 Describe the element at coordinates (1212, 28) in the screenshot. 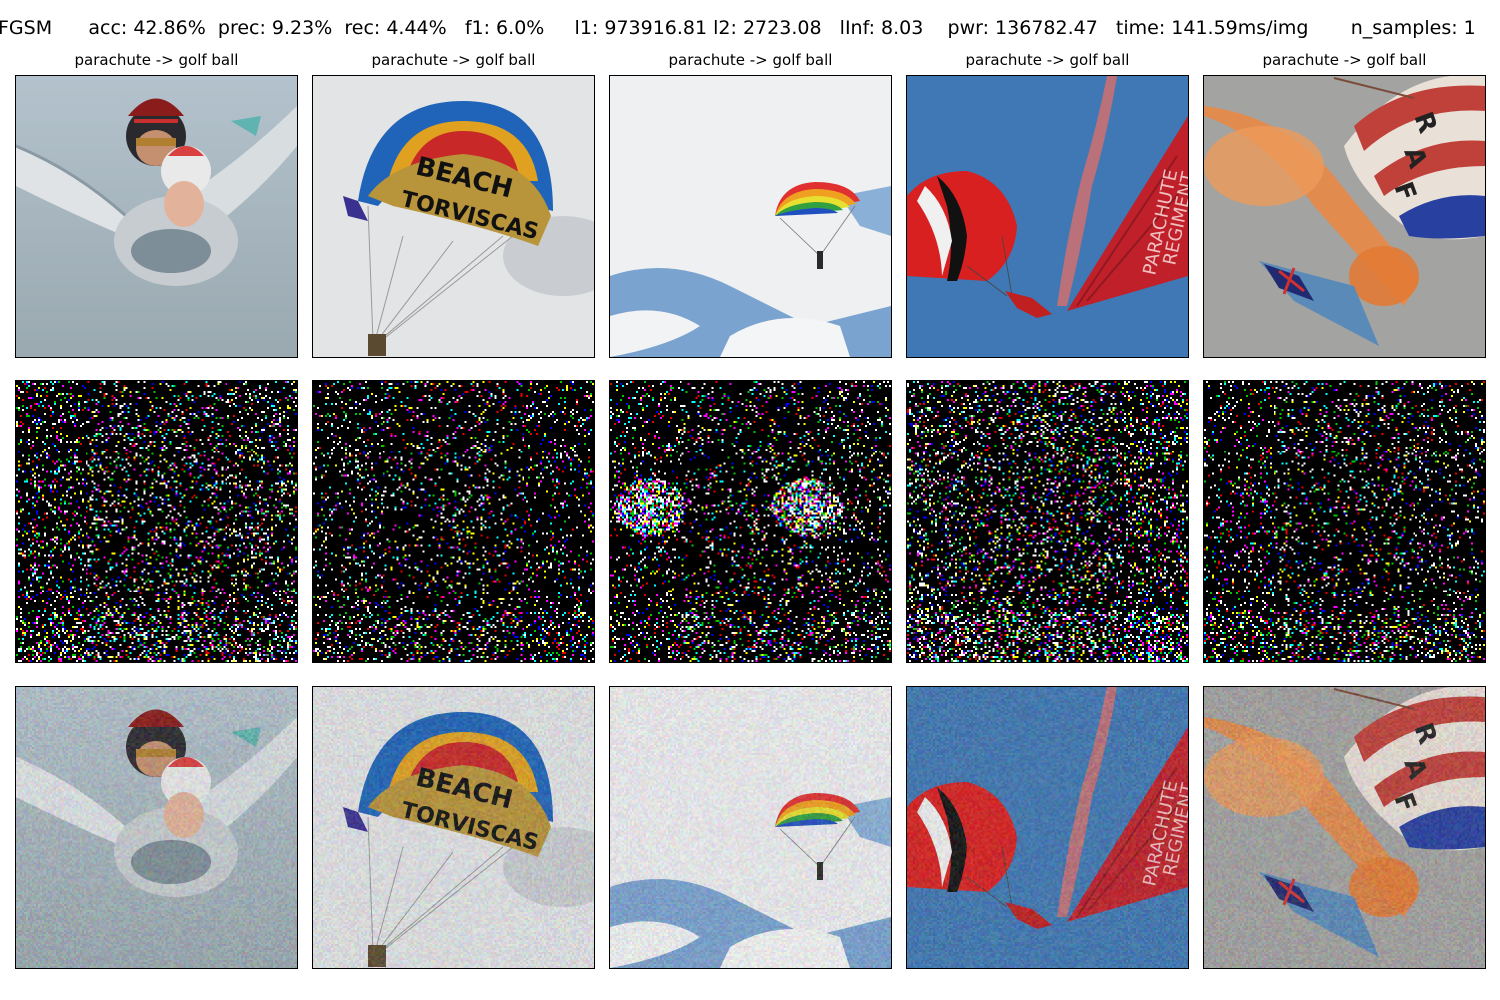

I see `time-metric: time: 141.59ms/img` at that location.